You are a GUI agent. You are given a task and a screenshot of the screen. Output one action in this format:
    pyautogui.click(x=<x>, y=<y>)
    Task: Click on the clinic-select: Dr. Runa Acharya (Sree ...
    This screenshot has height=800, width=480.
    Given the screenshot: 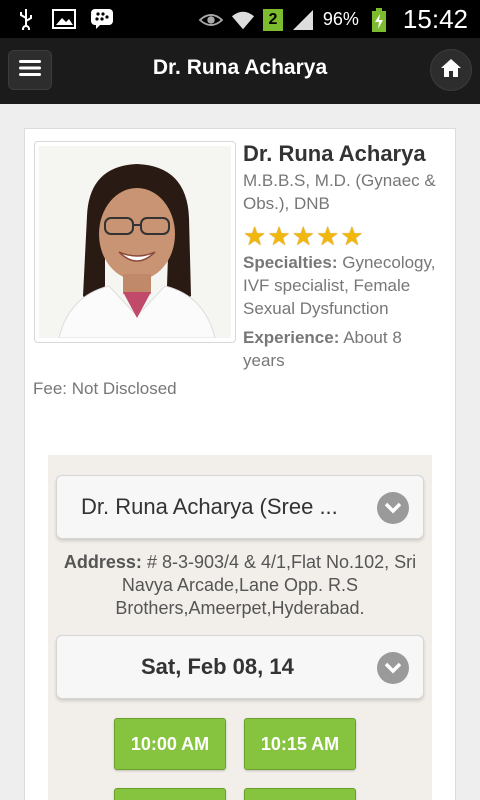 What is the action you would take?
    pyautogui.click(x=240, y=507)
    